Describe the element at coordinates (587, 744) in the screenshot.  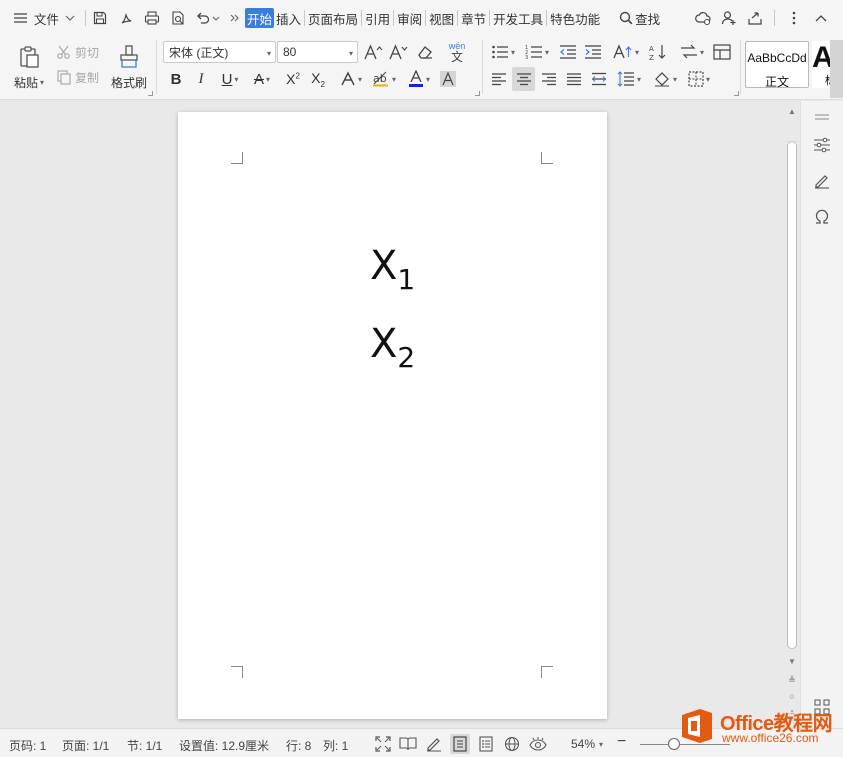
I see `zoom-level-select: 54% ▾` at that location.